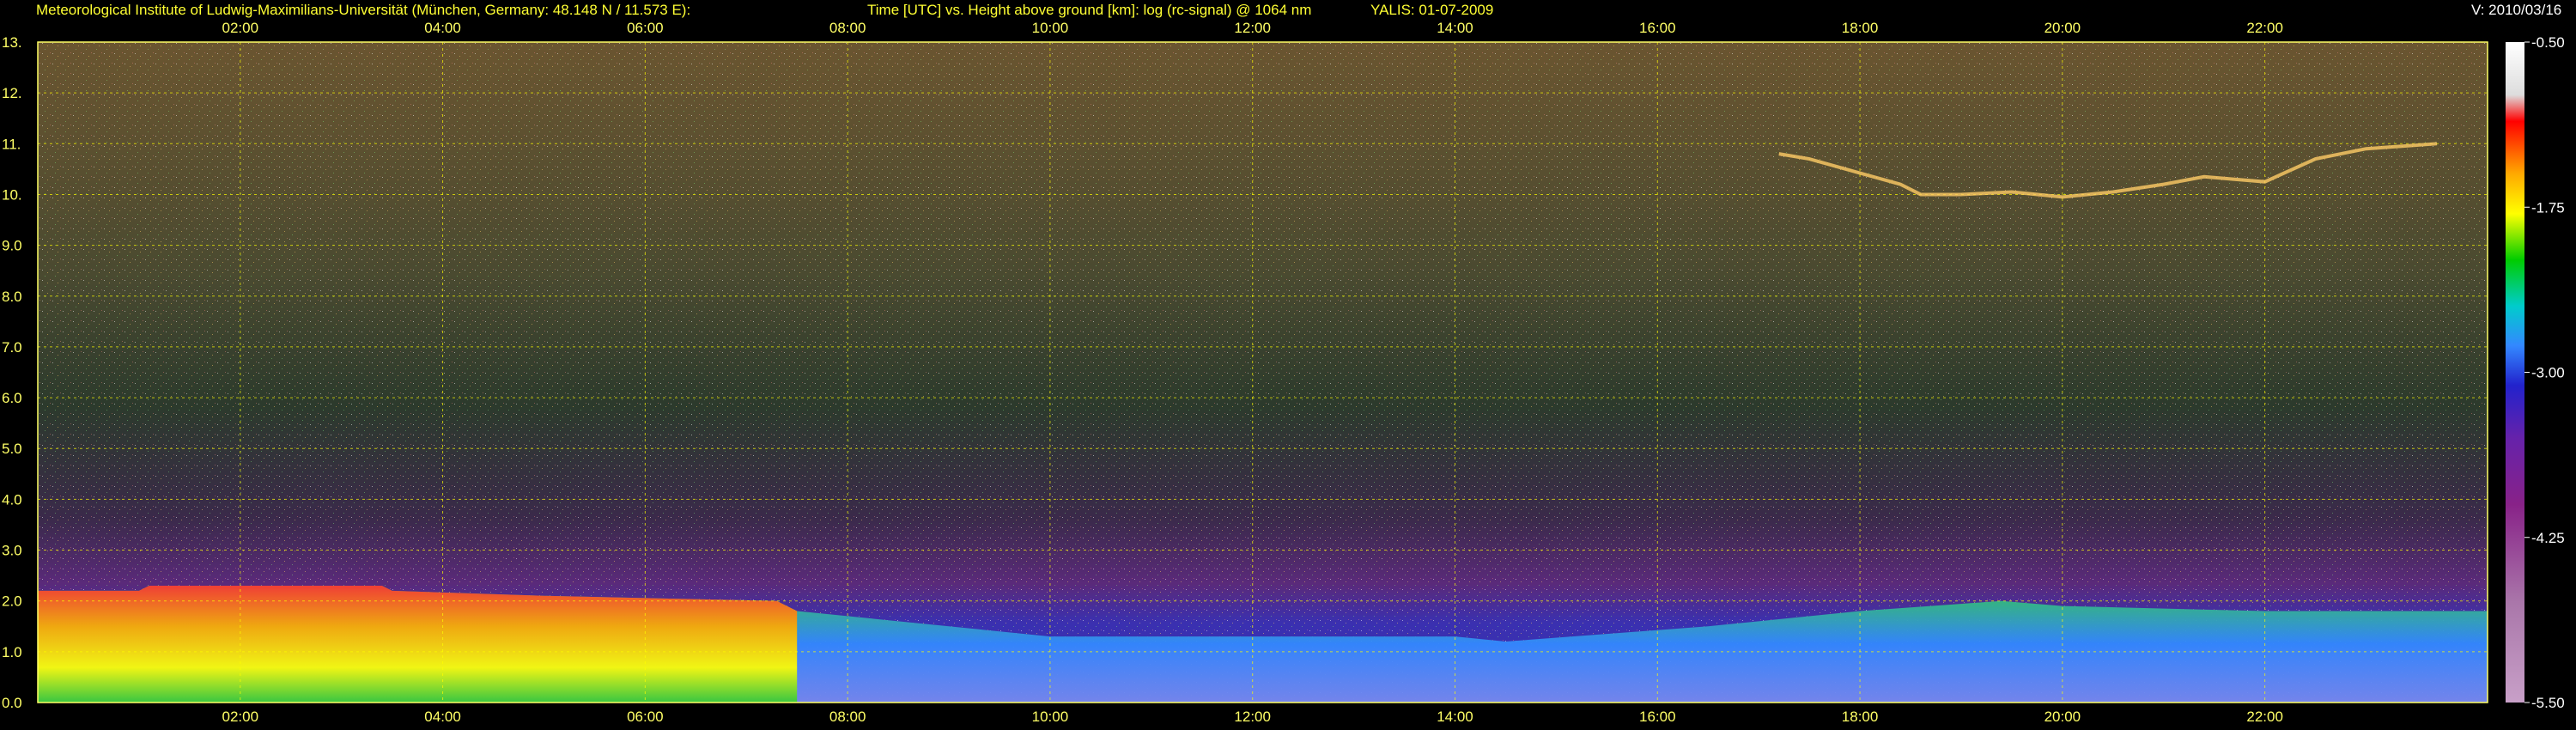 Image resolution: width=2576 pixels, height=730 pixels. Describe the element at coordinates (1860, 28) in the screenshot. I see `x-tick-label-top: 18:00` at that location.